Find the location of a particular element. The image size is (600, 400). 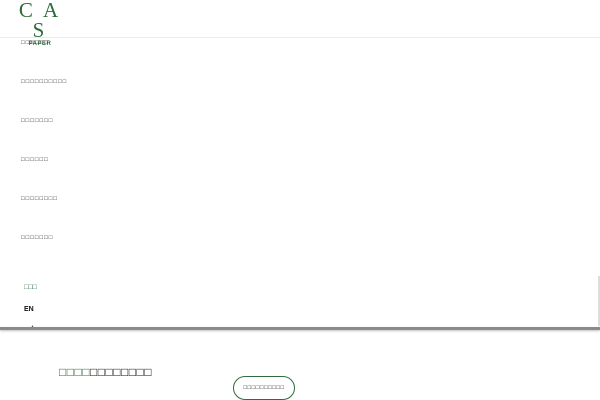

nav-item-6: □□□□□□□ is located at coordinates (37, 238).